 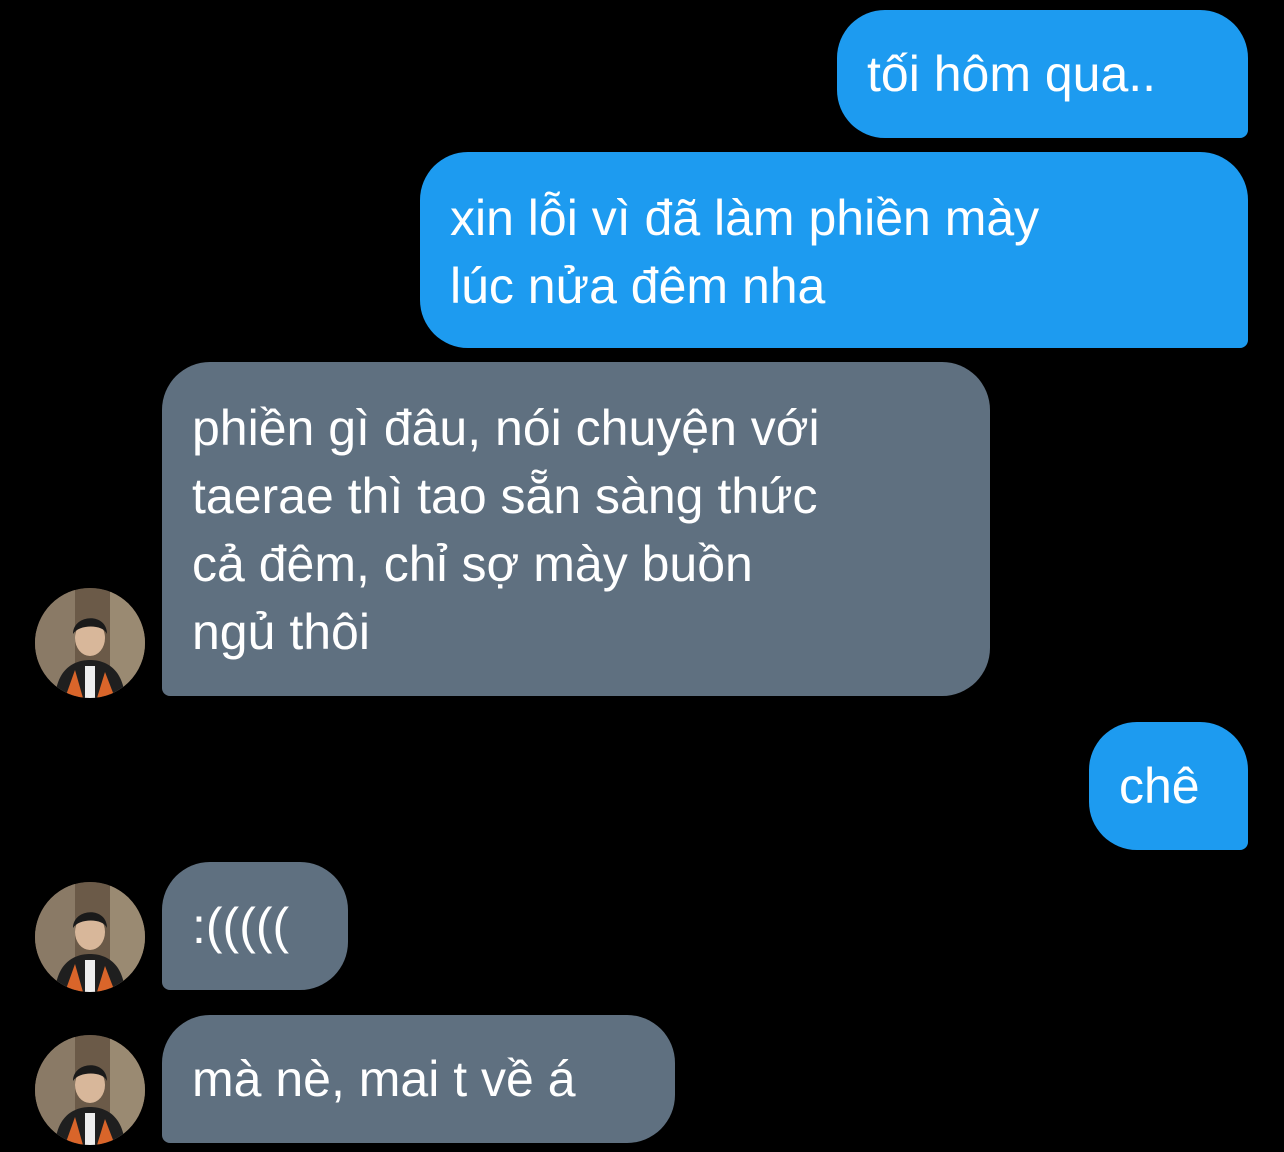 I want to click on message-bubble-incoming: :(((((, so click(x=255, y=926).